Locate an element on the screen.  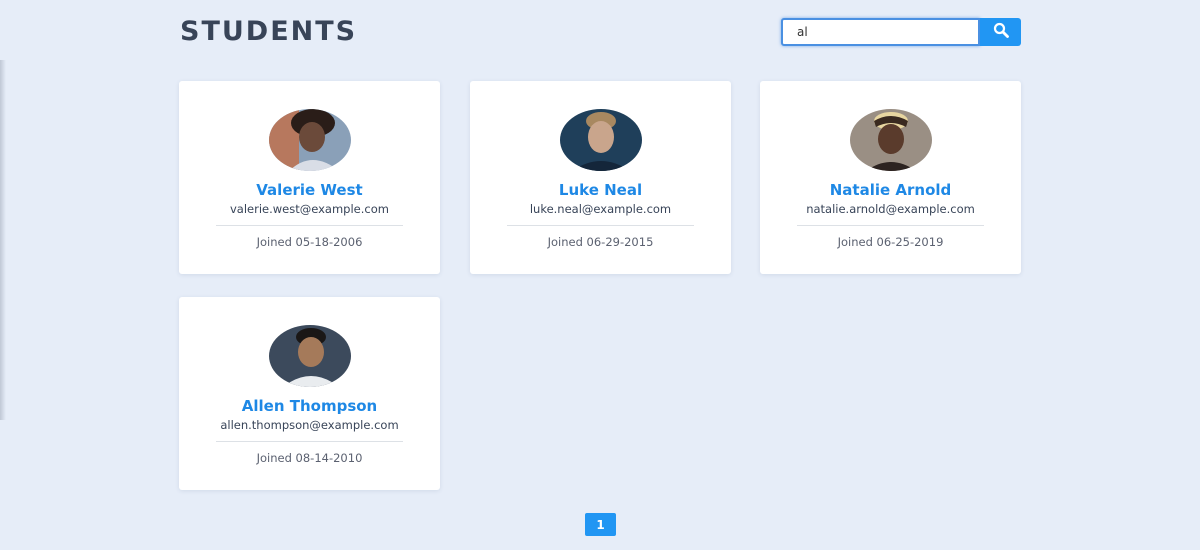
pagination-page-button: 1 is located at coordinates (600, 524).